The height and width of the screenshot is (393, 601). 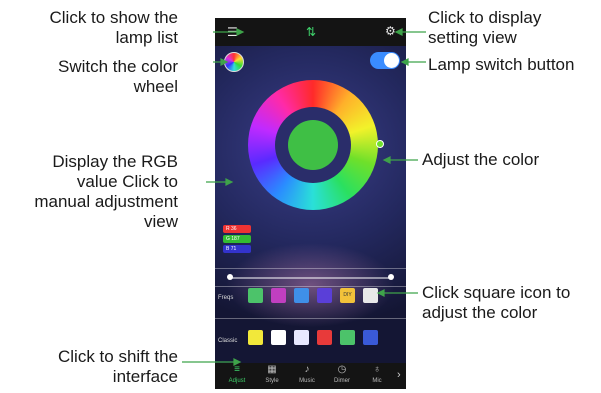 I want to click on rgb-blue-value: B 71, so click(x=237, y=249).